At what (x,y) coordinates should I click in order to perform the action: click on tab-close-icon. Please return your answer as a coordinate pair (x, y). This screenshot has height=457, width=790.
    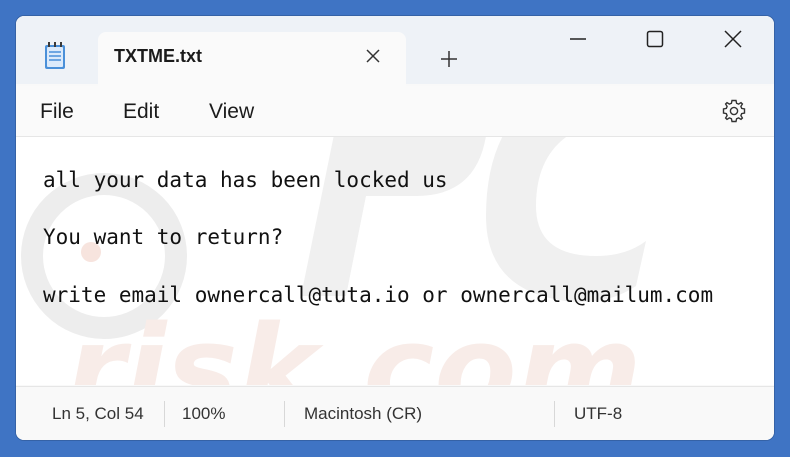
    Looking at the image, I should click on (373, 56).